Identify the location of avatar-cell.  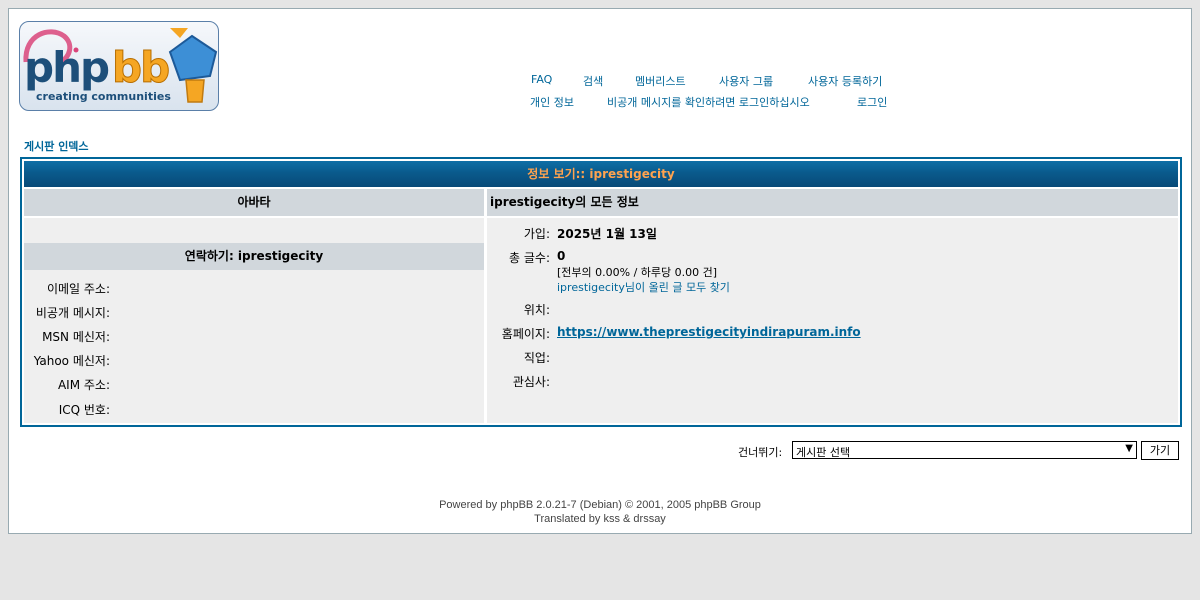
(254, 230).